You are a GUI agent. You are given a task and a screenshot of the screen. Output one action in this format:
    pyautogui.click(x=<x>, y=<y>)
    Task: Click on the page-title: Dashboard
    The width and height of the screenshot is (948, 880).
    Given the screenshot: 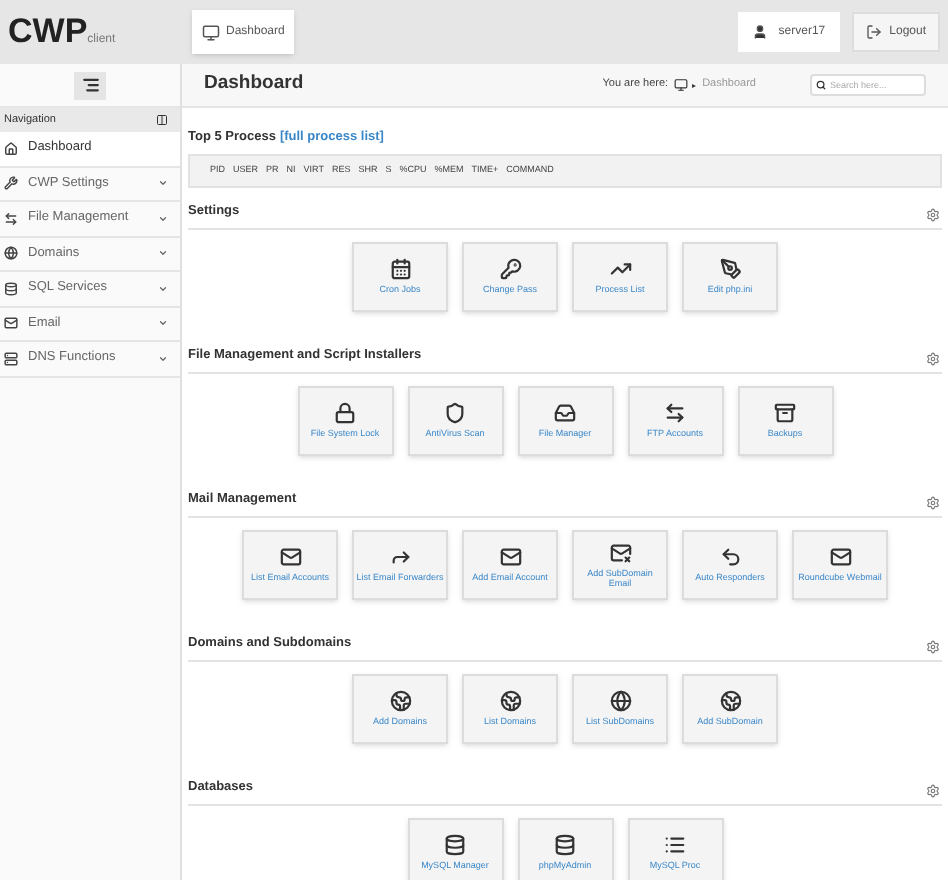 What is the action you would take?
    pyautogui.click(x=254, y=84)
    